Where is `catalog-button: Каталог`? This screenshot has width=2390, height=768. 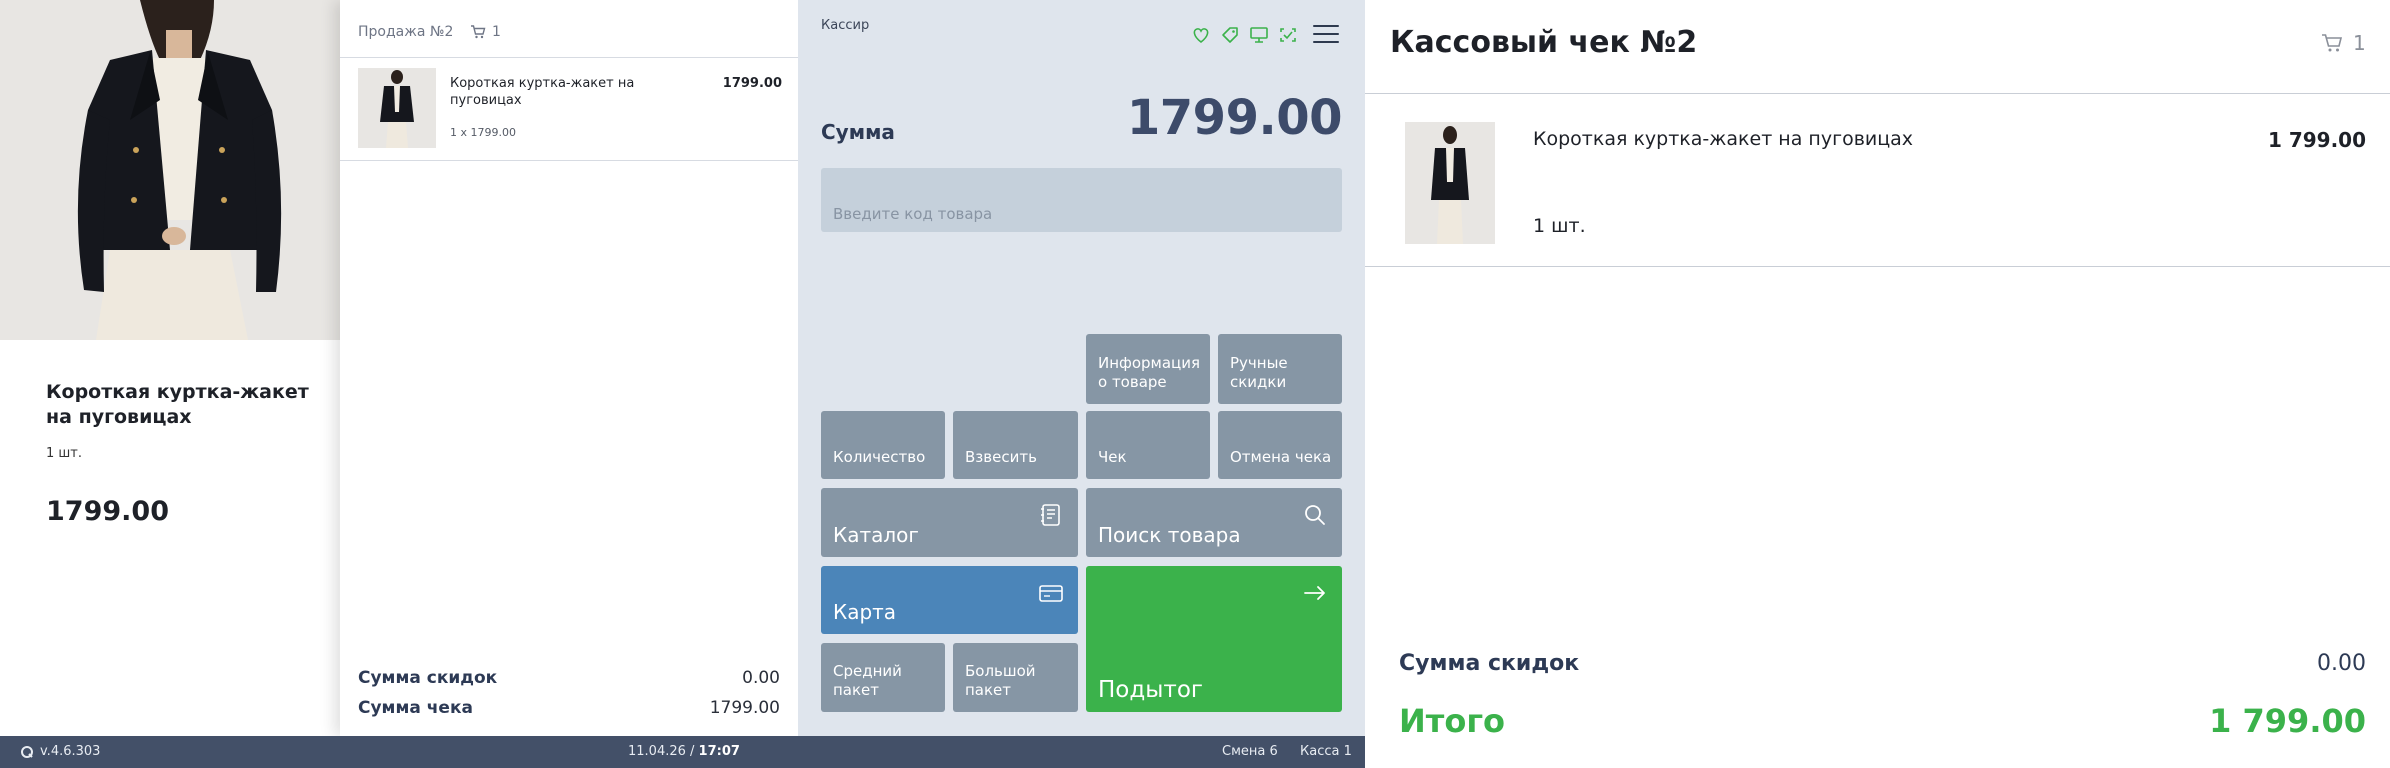
catalog-button: Каталог is located at coordinates (949, 522).